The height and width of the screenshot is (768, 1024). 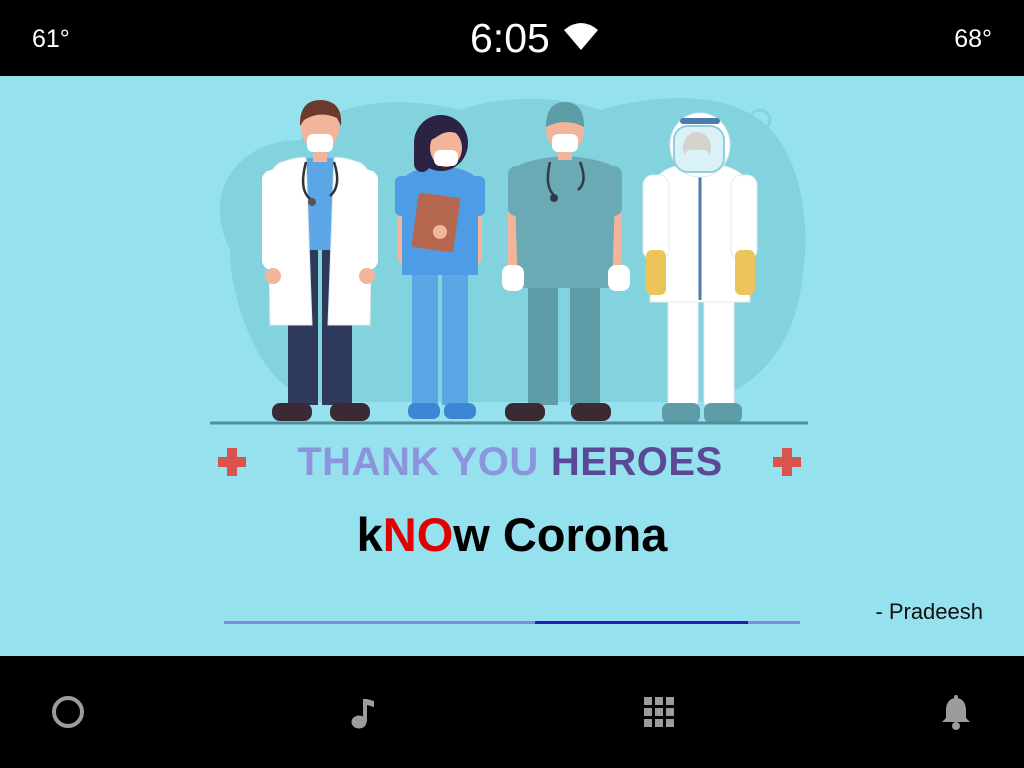 I want to click on doctor-hand-left, so click(x=273, y=276).